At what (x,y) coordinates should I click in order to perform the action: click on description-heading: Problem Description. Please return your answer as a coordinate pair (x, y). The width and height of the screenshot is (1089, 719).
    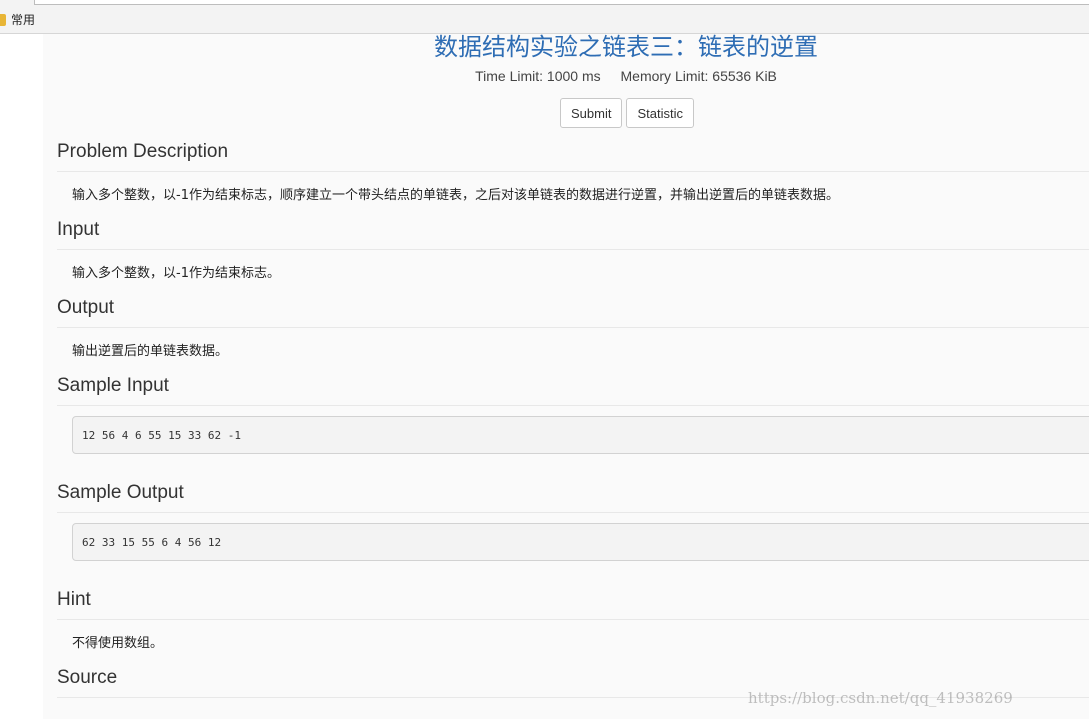
    Looking at the image, I should click on (573, 156).